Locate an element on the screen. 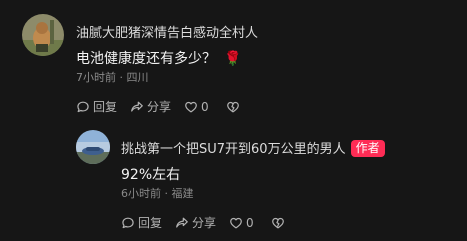 Image resolution: width=467 pixels, height=241 pixels. comment-meta: 7小时前 · 四川 is located at coordinates (112, 77).